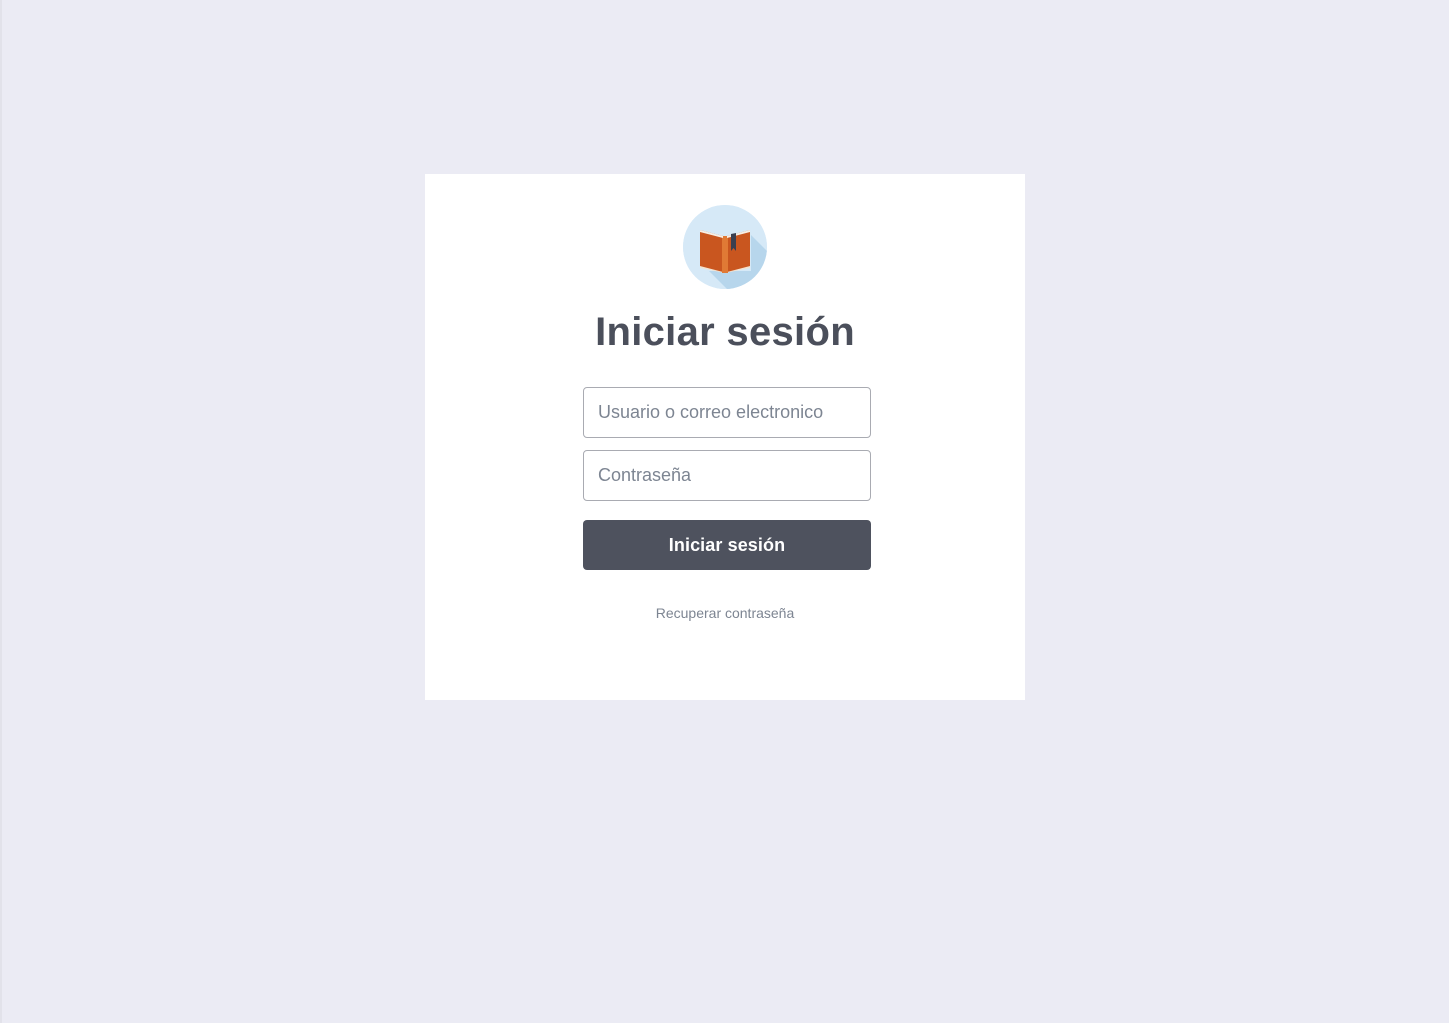  Describe the element at coordinates (725, 613) in the screenshot. I see `recover-password-link: Recuperar contraseña` at that location.